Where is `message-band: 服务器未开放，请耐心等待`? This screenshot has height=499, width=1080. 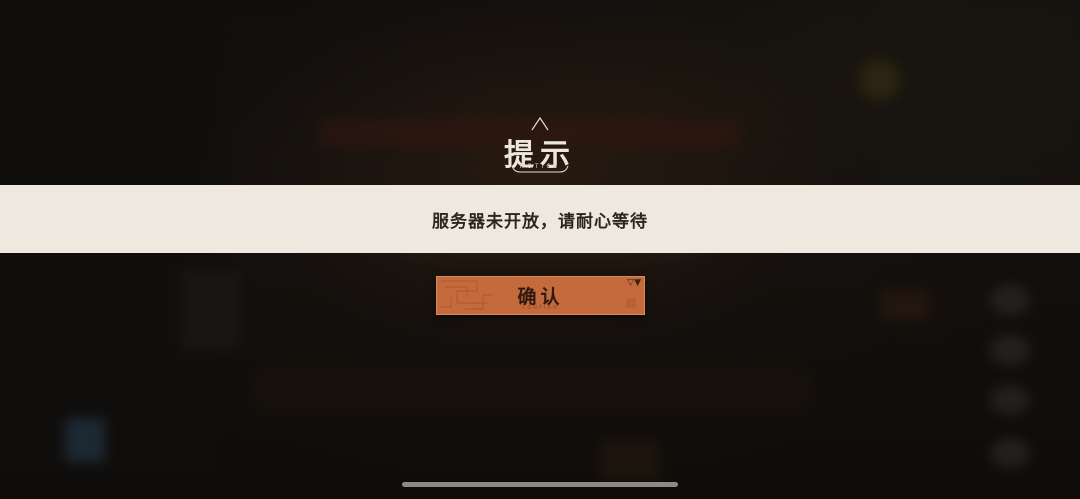 message-band: 服务器未开放，请耐心等待 is located at coordinates (540, 219).